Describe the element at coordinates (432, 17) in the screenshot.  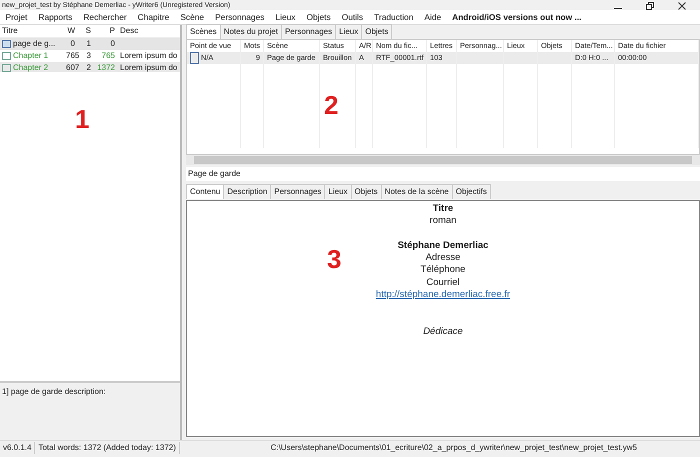
I see `menu-item: Aide` at that location.